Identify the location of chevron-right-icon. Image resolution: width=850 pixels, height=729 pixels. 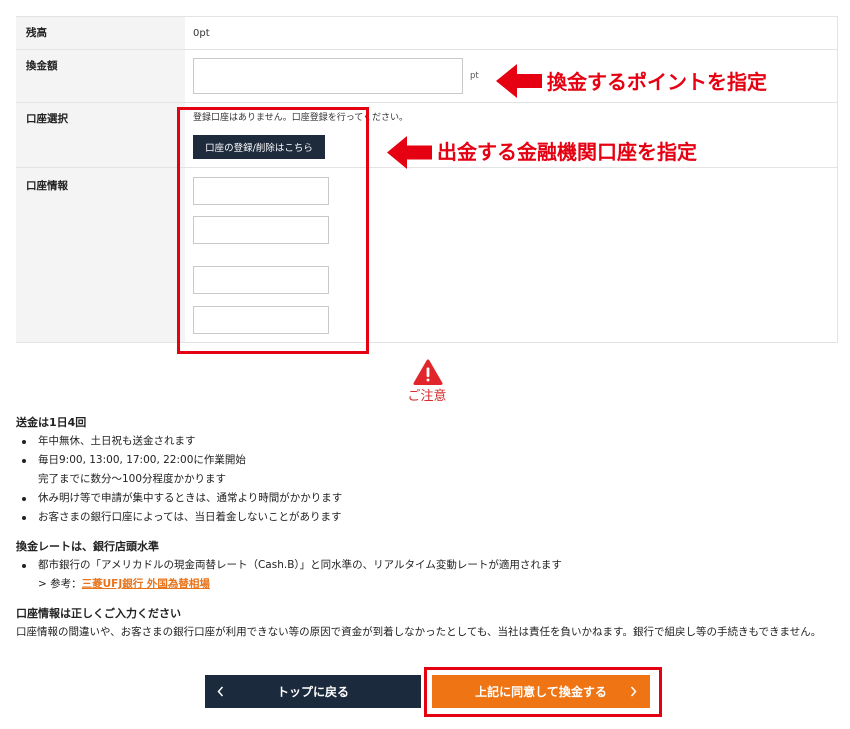
(633, 691).